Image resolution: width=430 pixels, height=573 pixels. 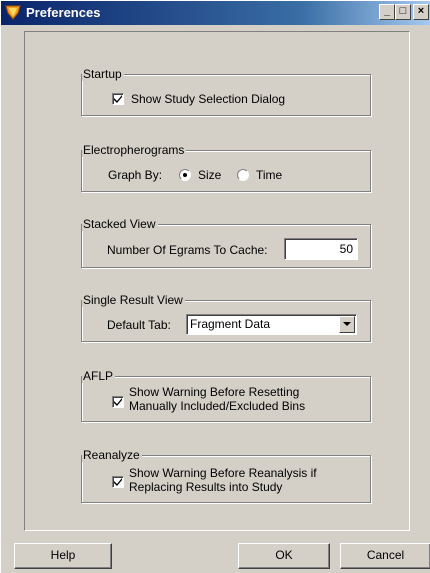 I want to click on aflp-warning-label-line2: Manually Included/Excluded Bins, so click(x=217, y=406).